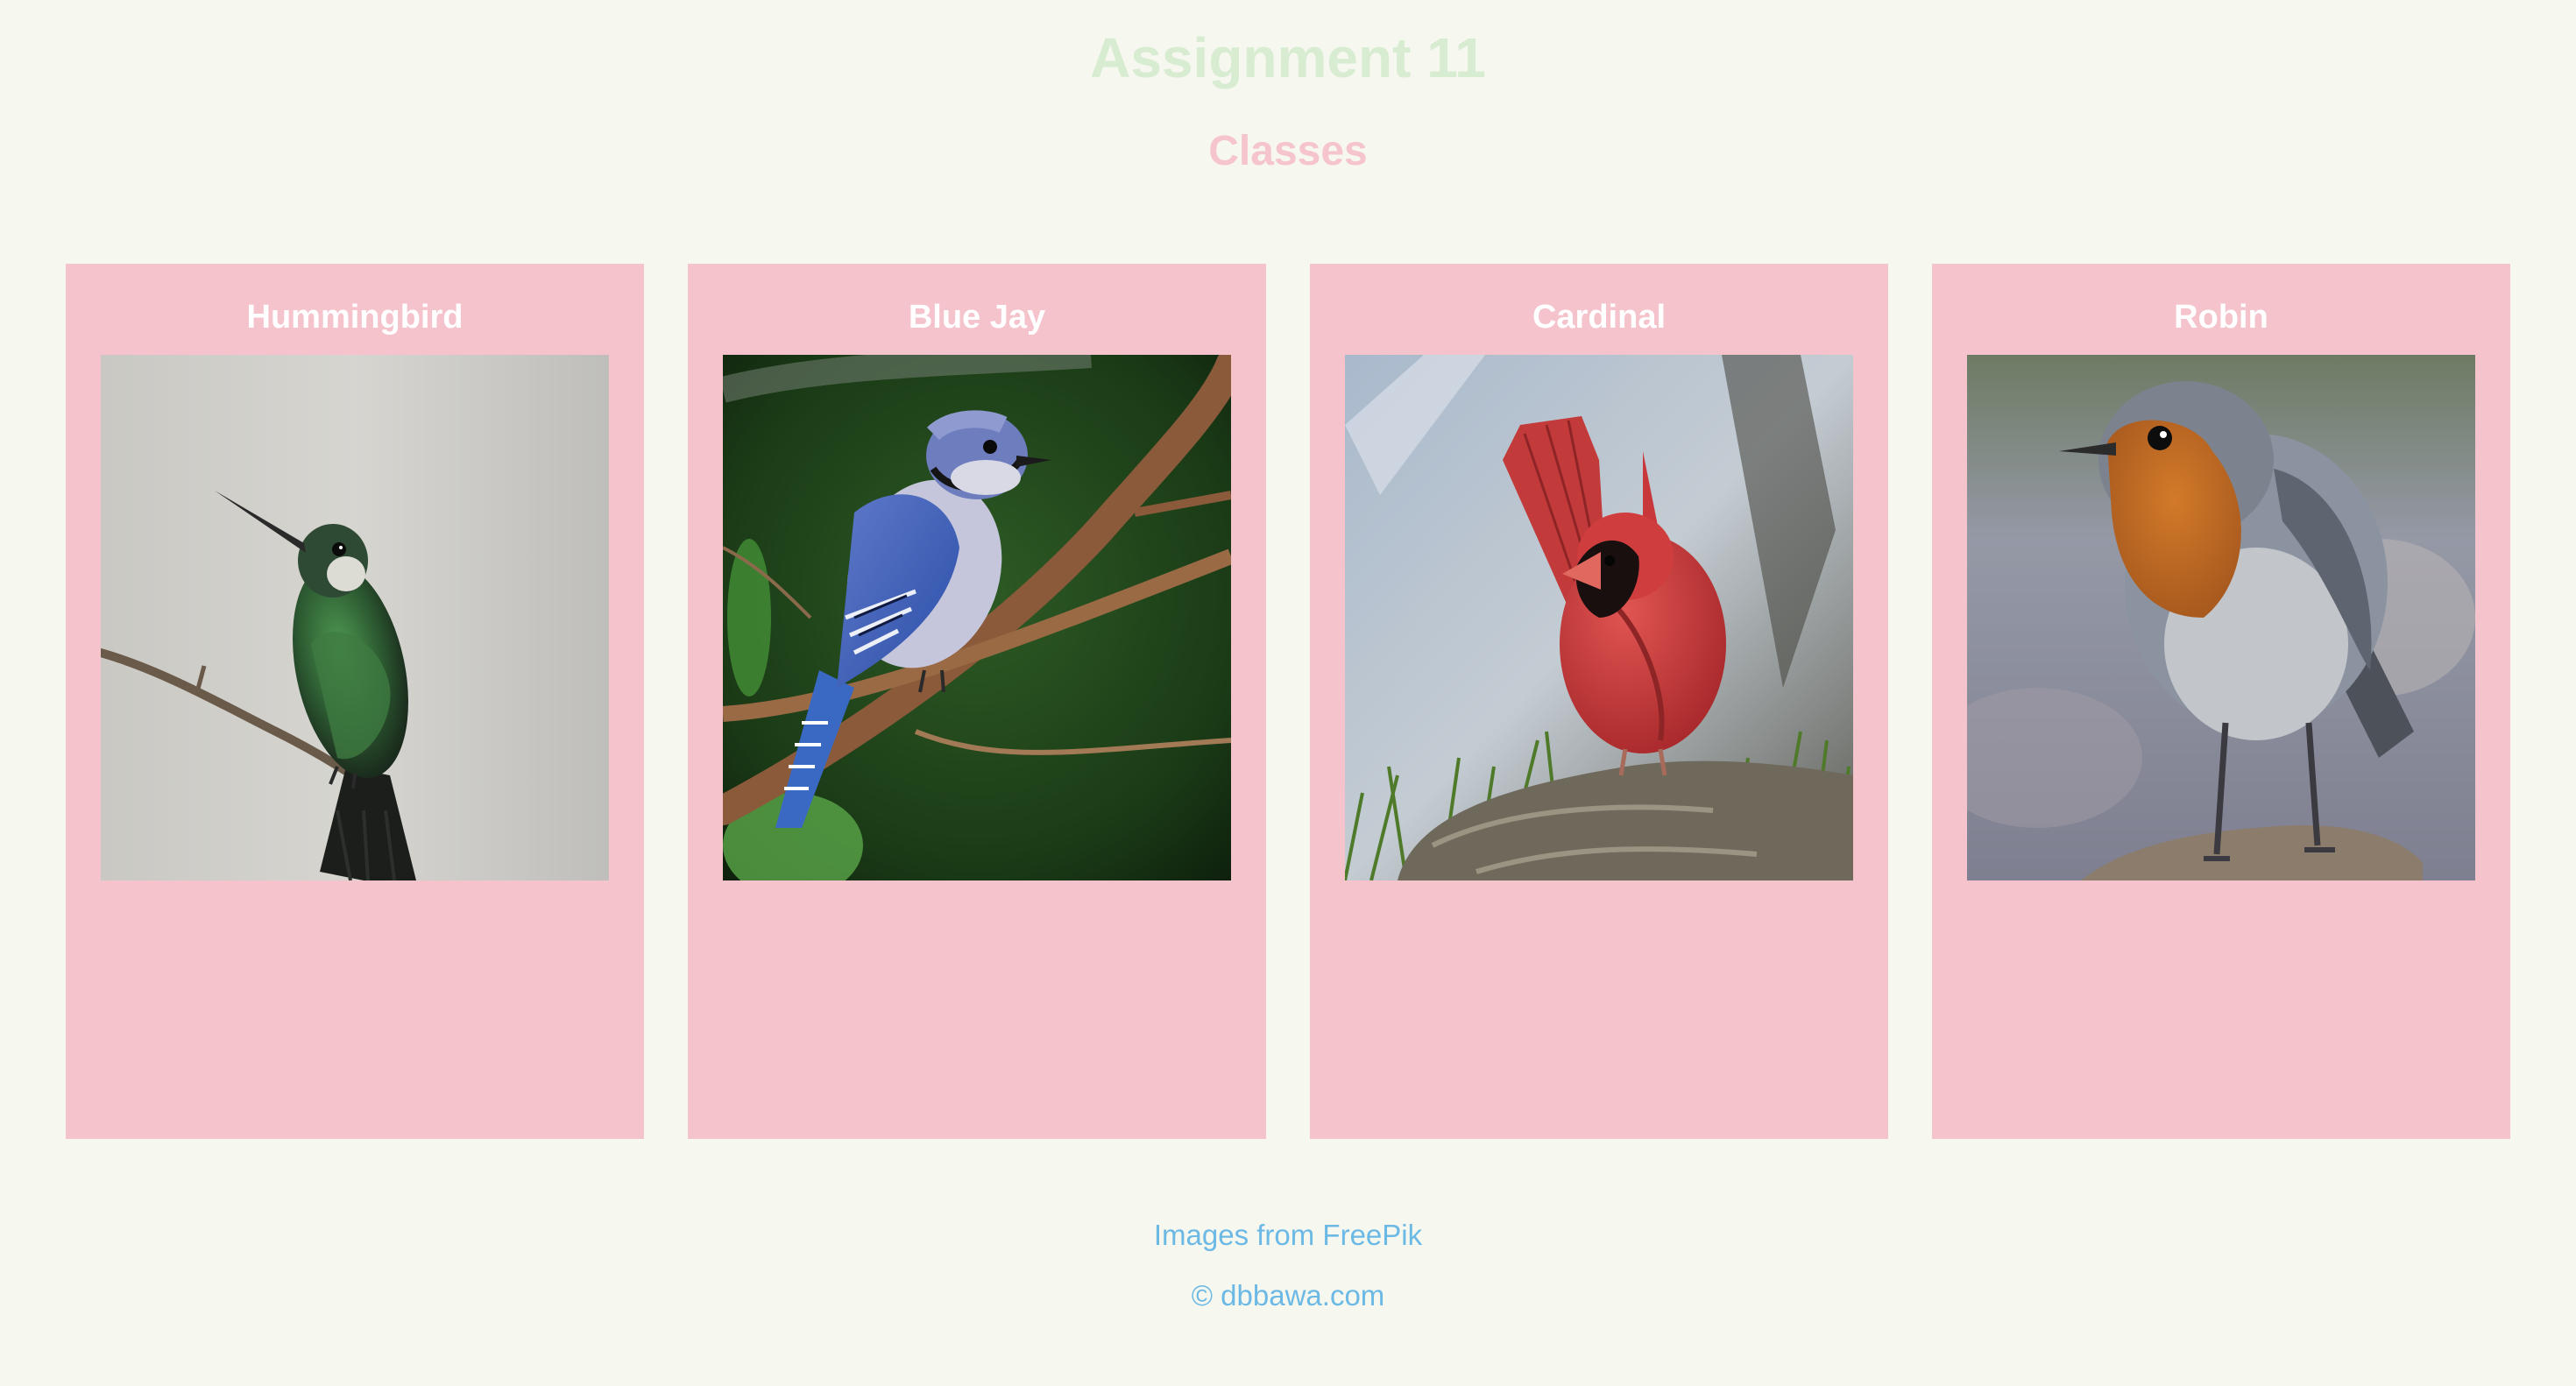 This screenshot has width=2576, height=1386. I want to click on card-title: Blue Jay, so click(977, 317).